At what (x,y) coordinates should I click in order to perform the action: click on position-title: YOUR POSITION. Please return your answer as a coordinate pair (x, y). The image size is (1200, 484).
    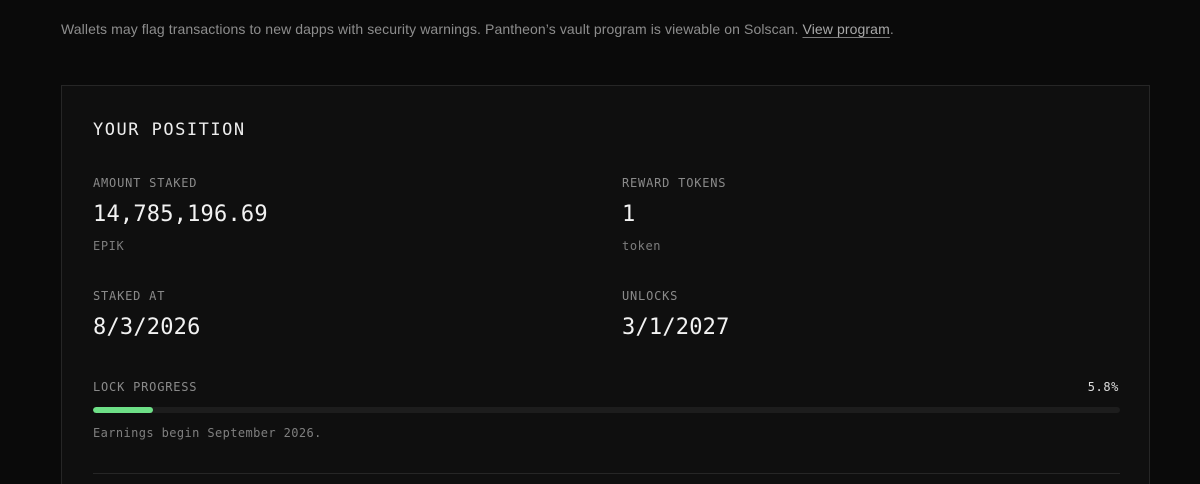
    Looking at the image, I should click on (169, 130).